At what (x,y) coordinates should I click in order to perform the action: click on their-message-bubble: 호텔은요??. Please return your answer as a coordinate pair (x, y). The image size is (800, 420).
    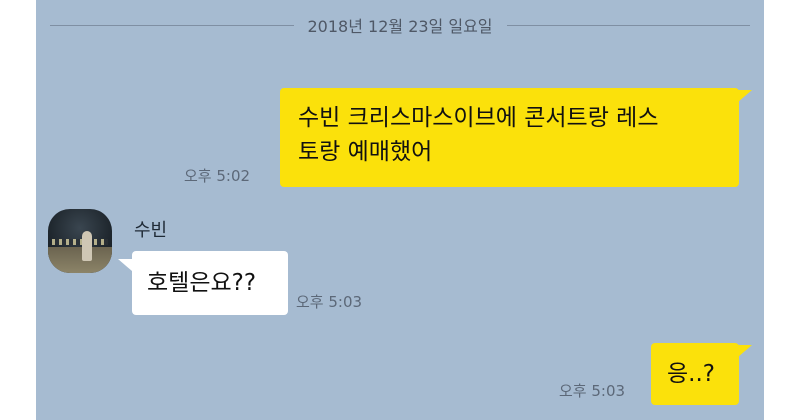
    Looking at the image, I should click on (210, 283).